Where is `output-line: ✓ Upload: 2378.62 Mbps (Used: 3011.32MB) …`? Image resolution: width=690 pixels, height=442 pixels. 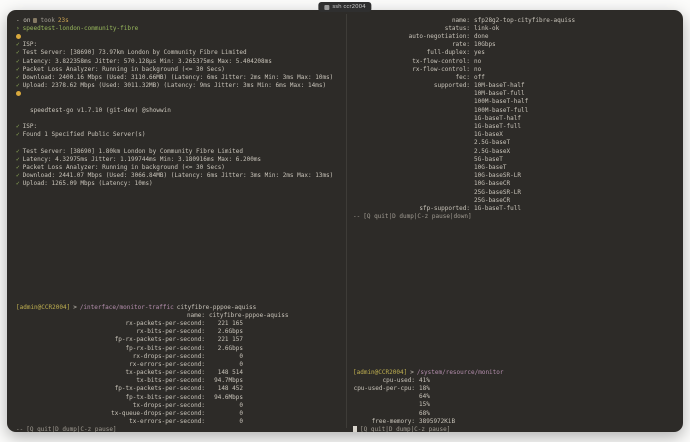 output-line: ✓ Upload: 2378.62 Mbps (Used: 3011.32MB) … is located at coordinates (182, 86).